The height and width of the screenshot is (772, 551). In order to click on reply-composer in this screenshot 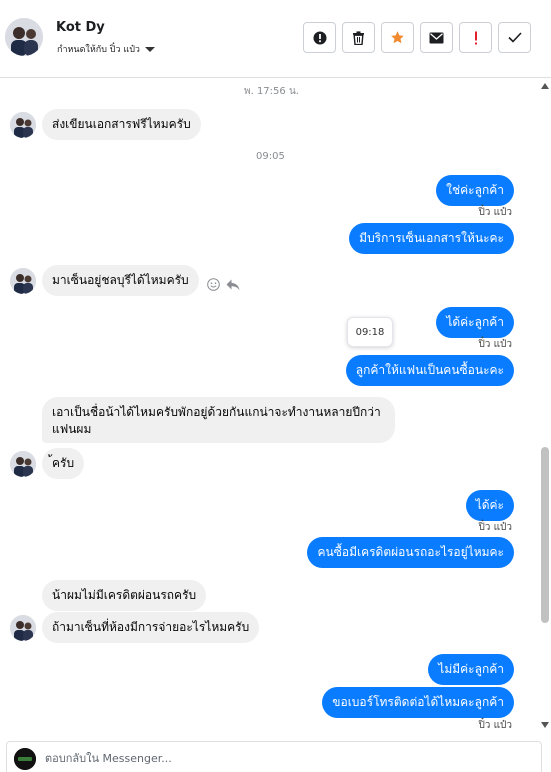, I will do `click(274, 756)`.